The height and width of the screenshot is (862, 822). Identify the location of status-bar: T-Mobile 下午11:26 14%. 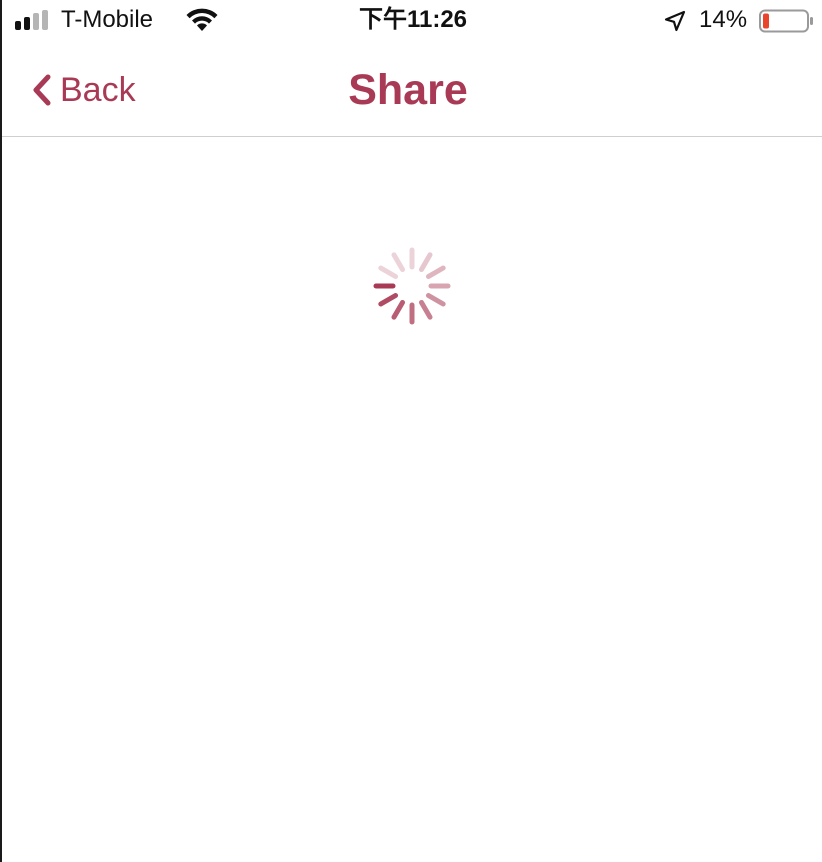
(412, 21).